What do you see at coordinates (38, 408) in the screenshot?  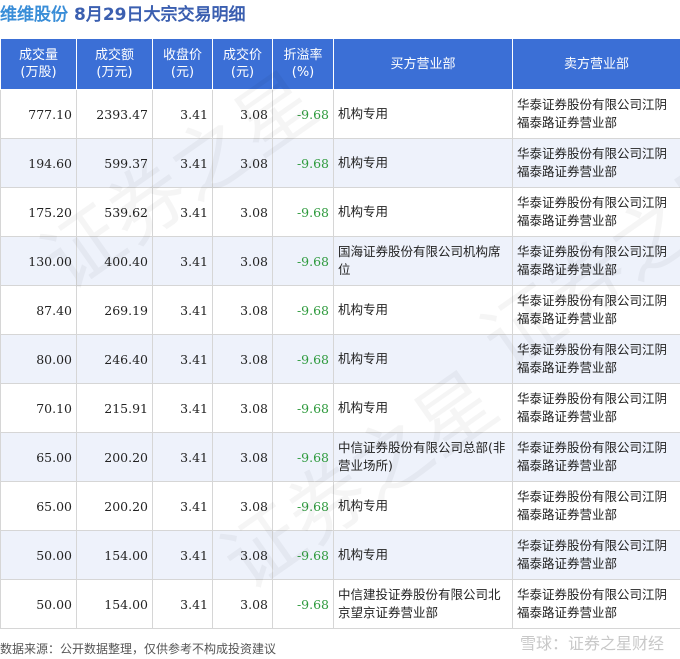 I see `cell-volume: 70.10` at bounding box center [38, 408].